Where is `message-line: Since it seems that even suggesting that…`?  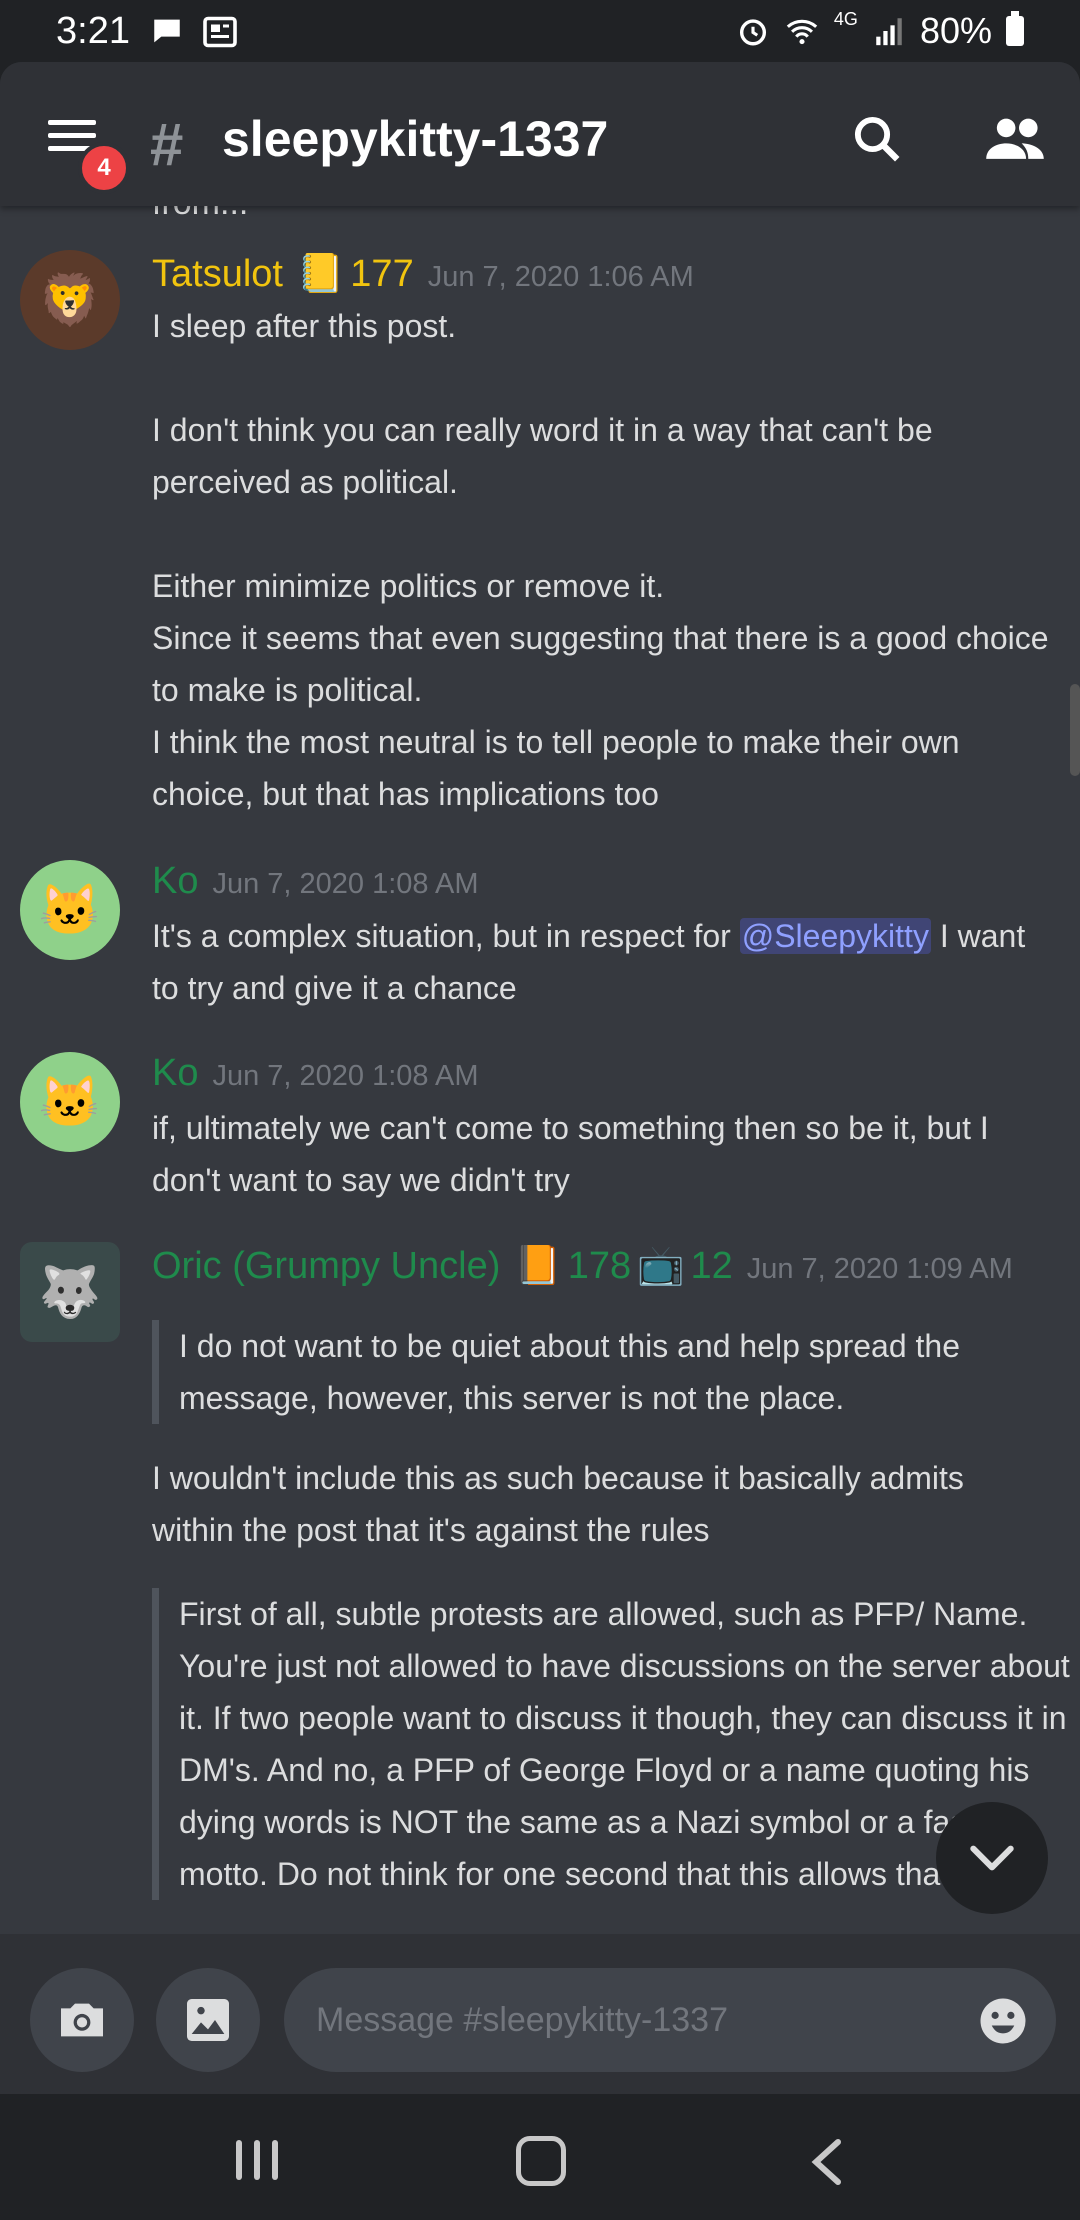
message-line: Since it seems that even suggesting that… is located at coordinates (600, 664).